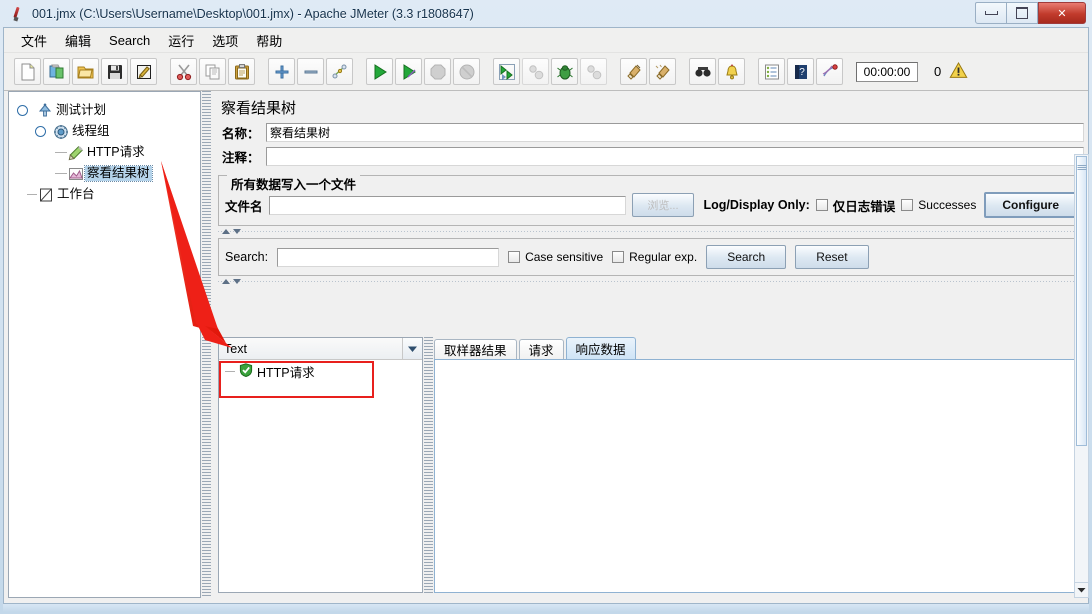  Describe the element at coordinates (78, 40) in the screenshot. I see `menu-edit: 编辑` at that location.